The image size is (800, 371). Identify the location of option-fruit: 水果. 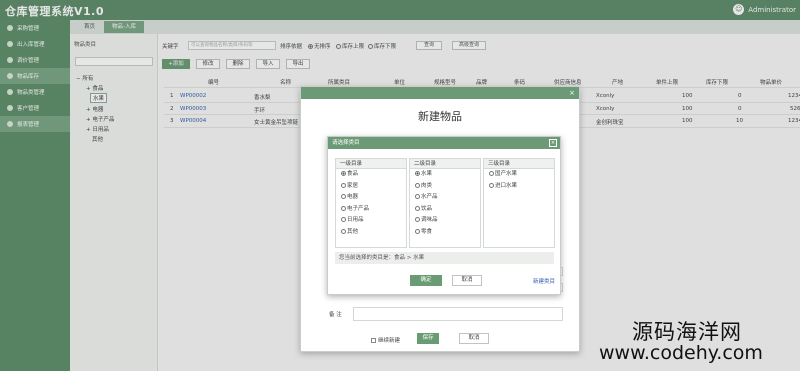
(445, 175).